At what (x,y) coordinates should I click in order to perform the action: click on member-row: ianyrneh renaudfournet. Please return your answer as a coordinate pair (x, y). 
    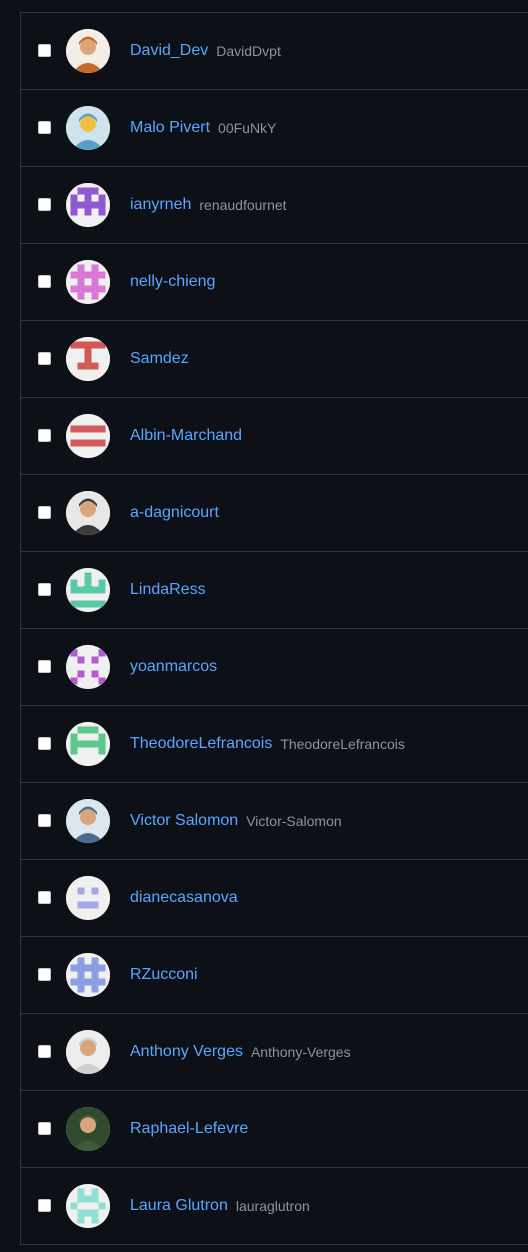
    Looking at the image, I should click on (274, 205).